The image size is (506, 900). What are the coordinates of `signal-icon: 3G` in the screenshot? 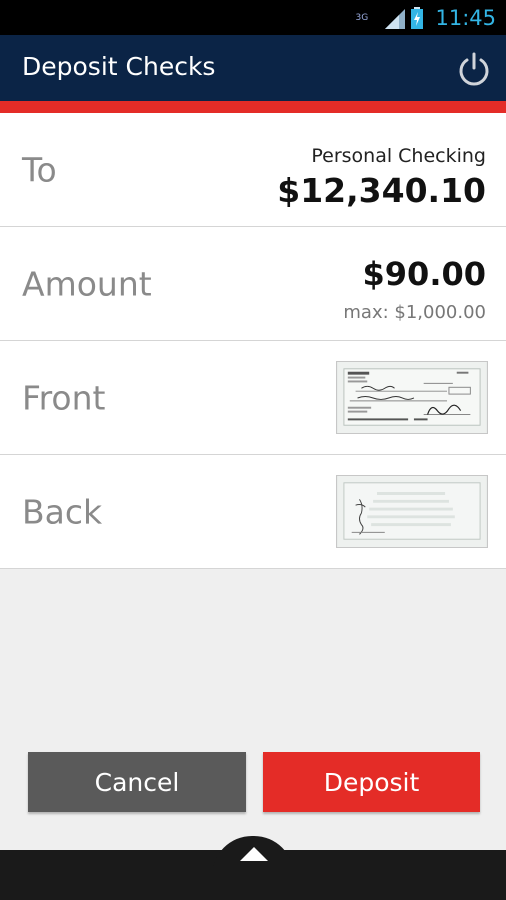 It's located at (380, 18).